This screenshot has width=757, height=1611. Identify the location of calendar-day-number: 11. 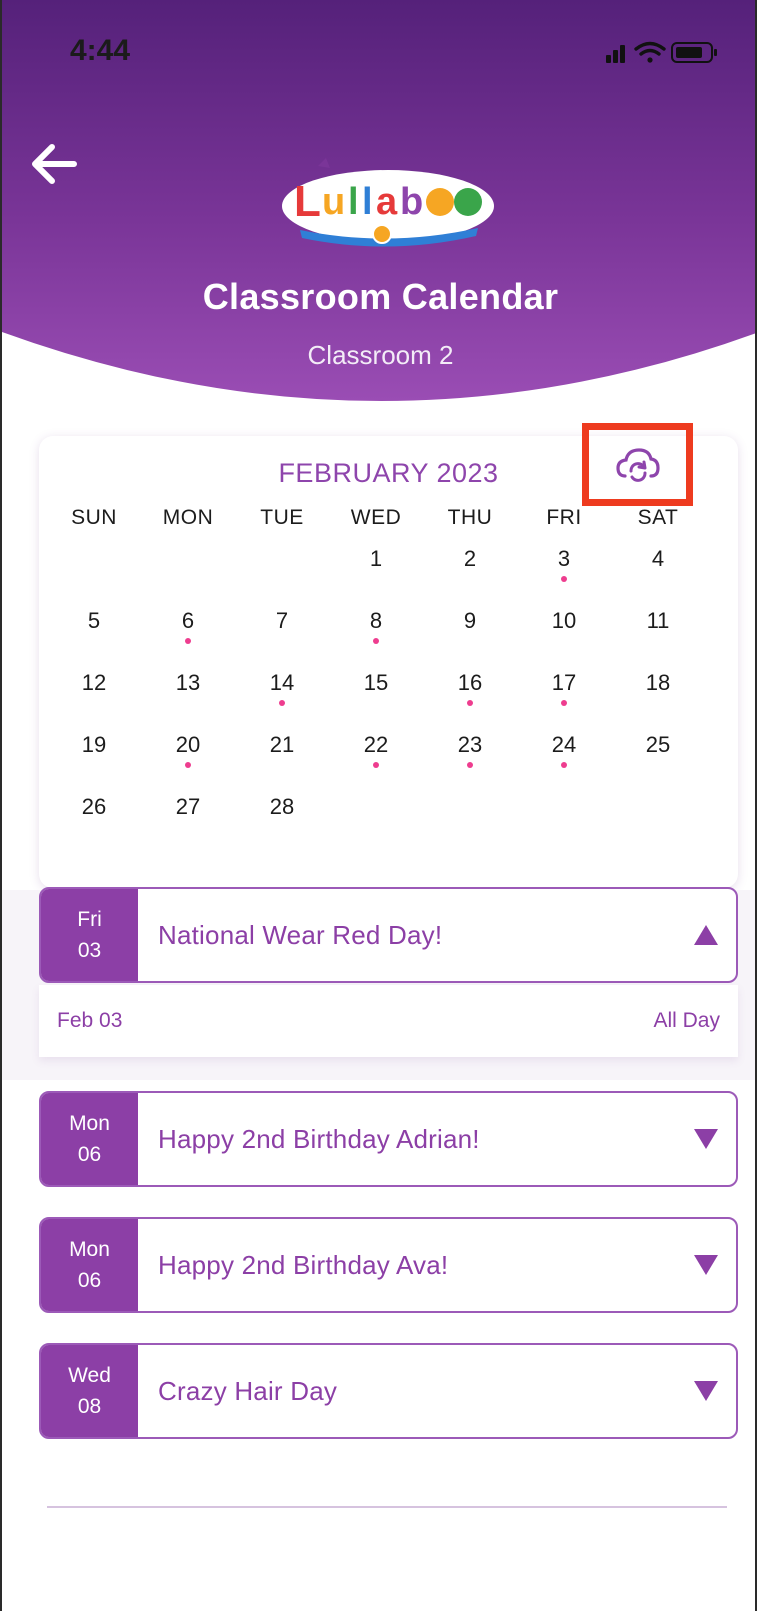
(658, 620).